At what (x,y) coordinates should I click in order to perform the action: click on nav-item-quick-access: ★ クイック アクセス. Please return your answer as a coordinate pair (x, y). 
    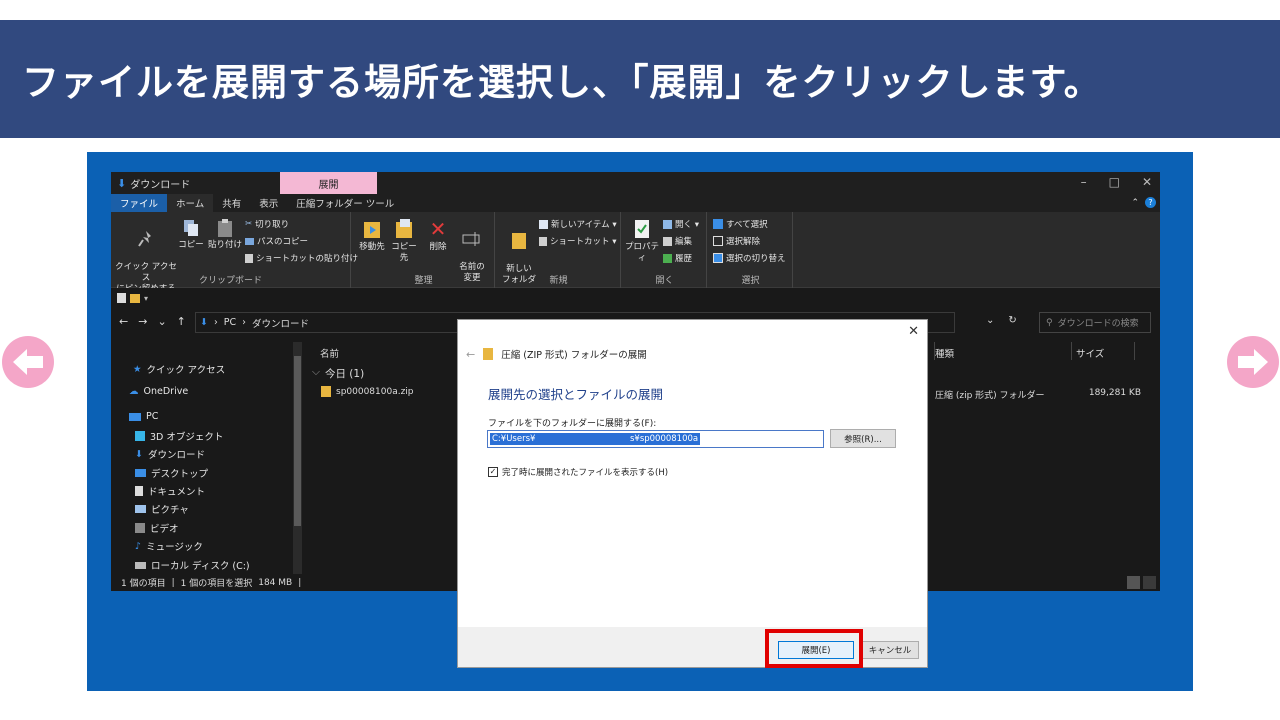
    Looking at the image, I should click on (179, 369).